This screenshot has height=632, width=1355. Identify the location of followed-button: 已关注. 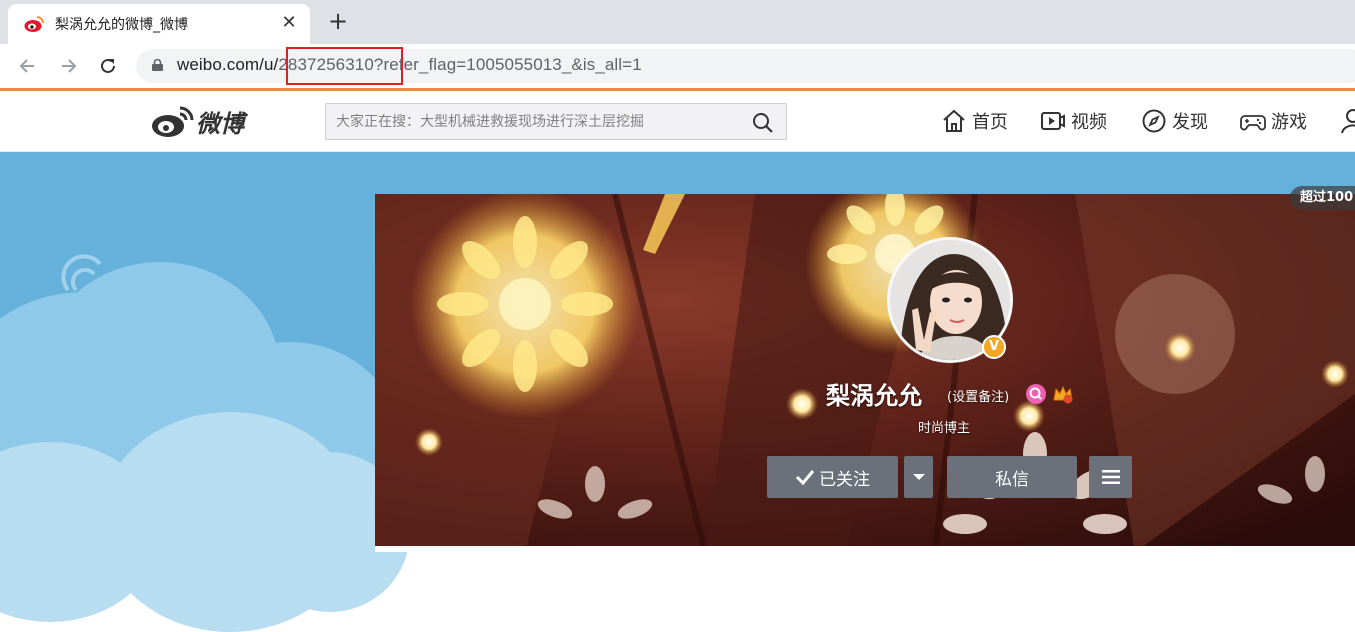
(832, 477).